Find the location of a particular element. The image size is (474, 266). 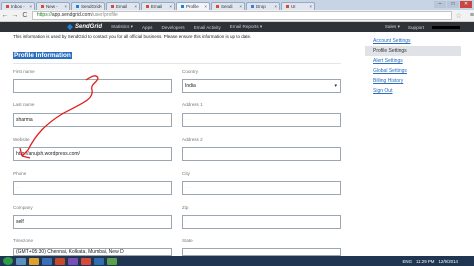

sidebar-item-alert-settings: Alert Settings is located at coordinates (413, 61).